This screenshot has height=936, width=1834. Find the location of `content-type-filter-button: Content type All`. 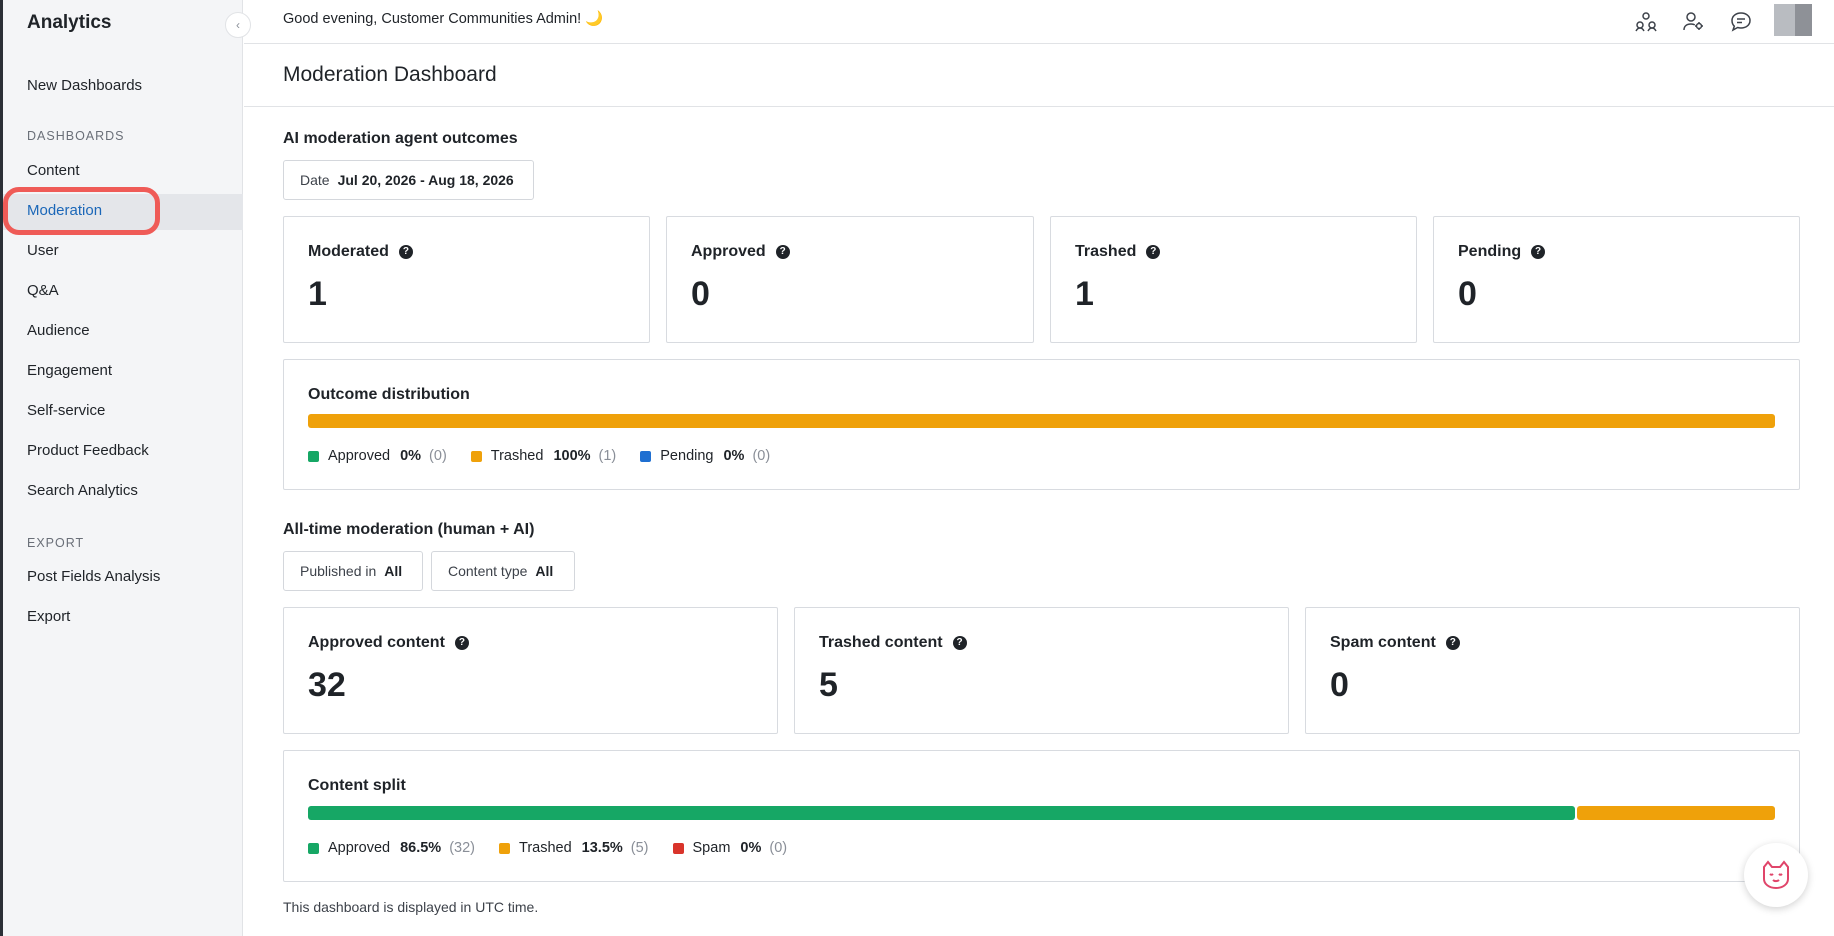

content-type-filter-button: Content type All is located at coordinates (503, 571).